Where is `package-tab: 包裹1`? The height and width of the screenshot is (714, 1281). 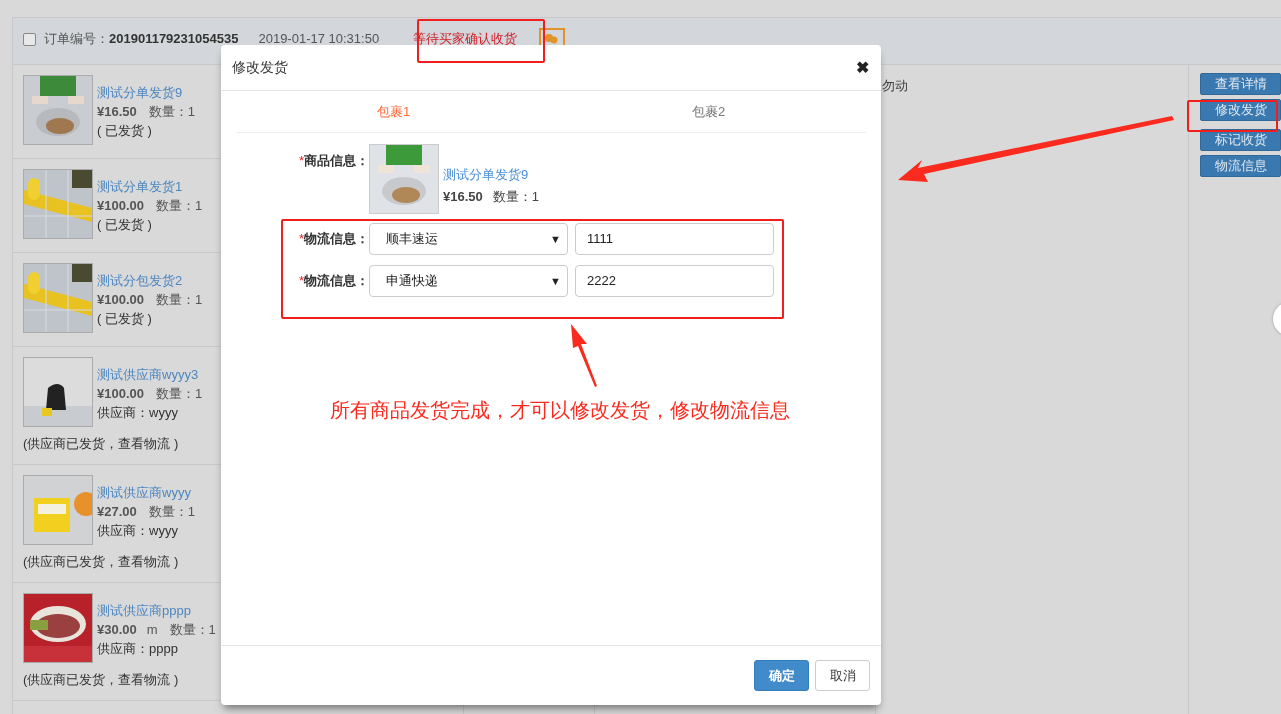 package-tab: 包裹1 is located at coordinates (393, 111).